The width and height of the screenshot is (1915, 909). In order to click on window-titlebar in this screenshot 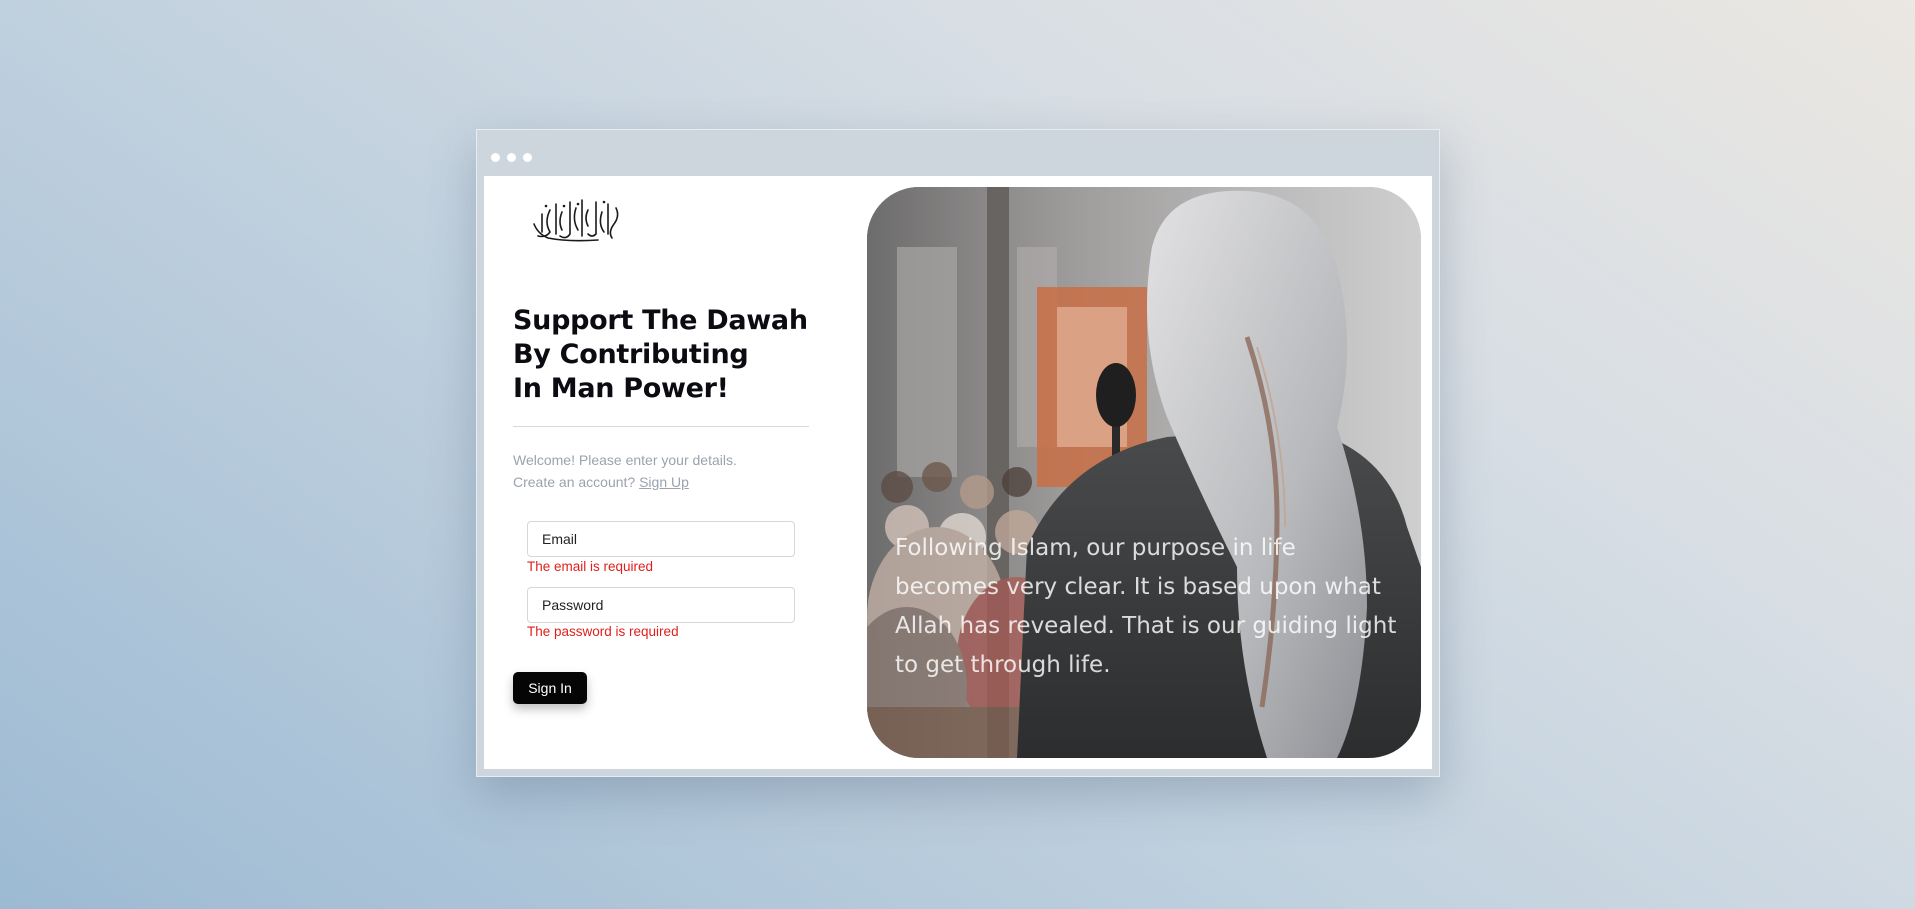, I will do `click(958, 153)`.